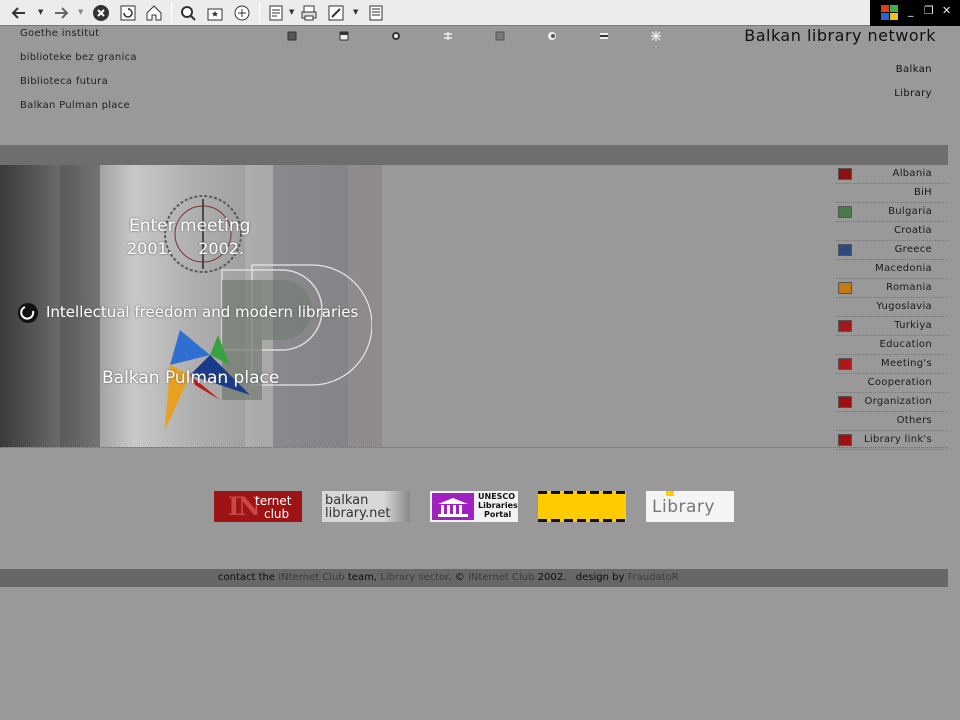  I want to click on footer-library-sector-link: Library sector, so click(414, 577).